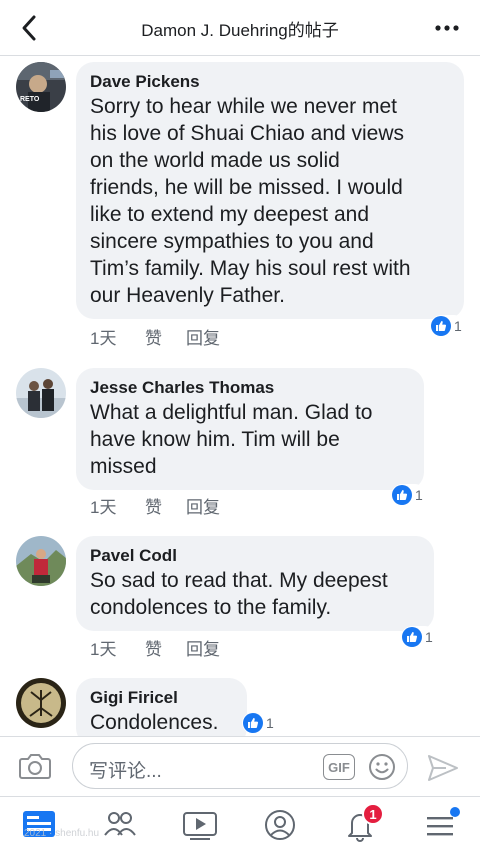 The height and width of the screenshot is (853, 480). What do you see at coordinates (161, 698) in the screenshot?
I see `comment-author: Gigi Firicel` at bounding box center [161, 698].